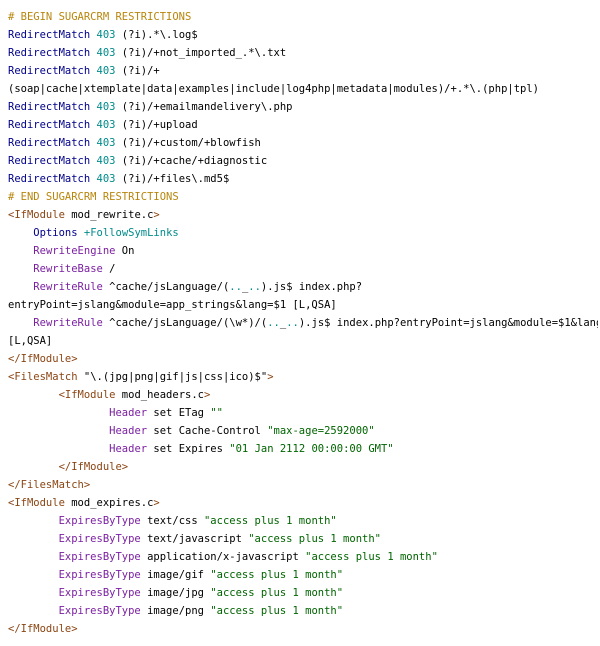  Describe the element at coordinates (303, 341) in the screenshot. I see `code-line: [L,QSA]` at that location.